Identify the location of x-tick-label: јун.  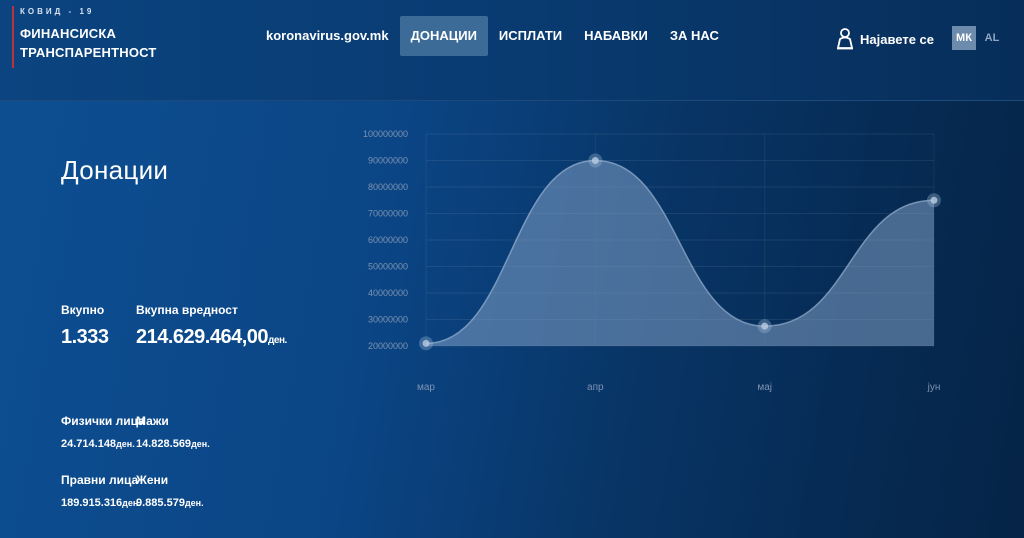
(934, 387).